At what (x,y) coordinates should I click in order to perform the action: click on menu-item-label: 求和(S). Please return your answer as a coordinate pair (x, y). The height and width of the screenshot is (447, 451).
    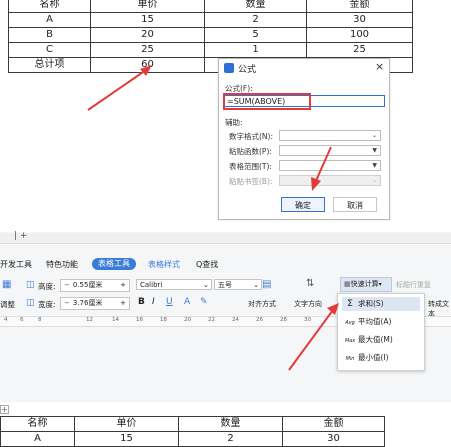
    Looking at the image, I should click on (371, 303).